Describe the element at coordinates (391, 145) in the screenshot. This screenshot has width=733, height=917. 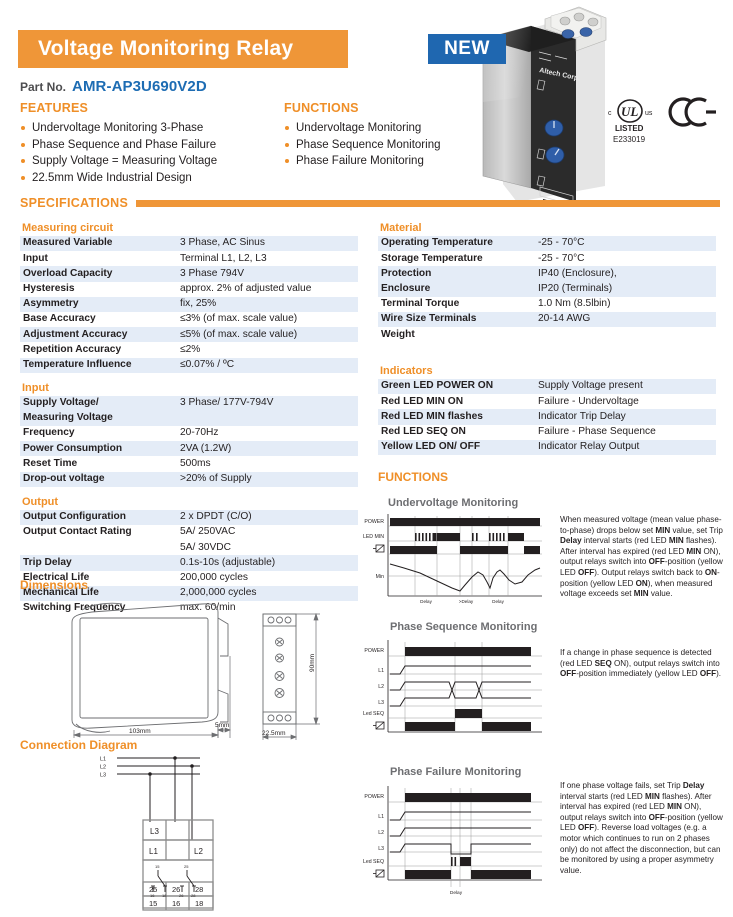
I see `list-item: Phase Sequence Monitoring` at that location.